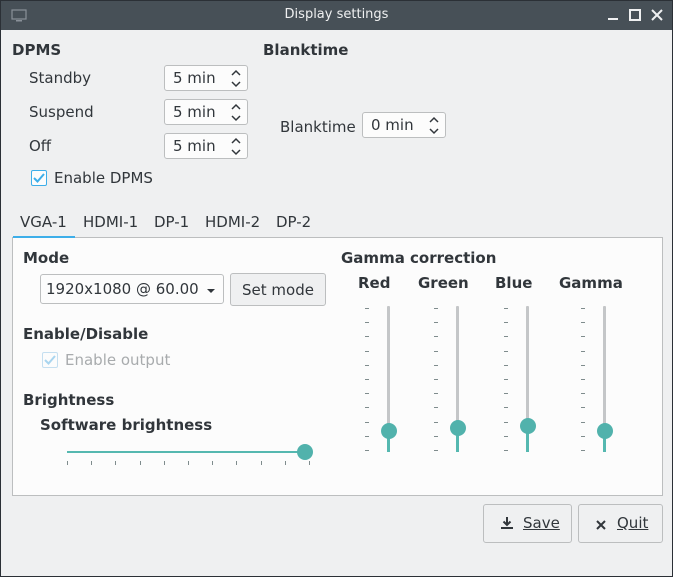 Image resolution: width=673 pixels, height=577 pixels. I want to click on blue-slider-handle, so click(528, 425).